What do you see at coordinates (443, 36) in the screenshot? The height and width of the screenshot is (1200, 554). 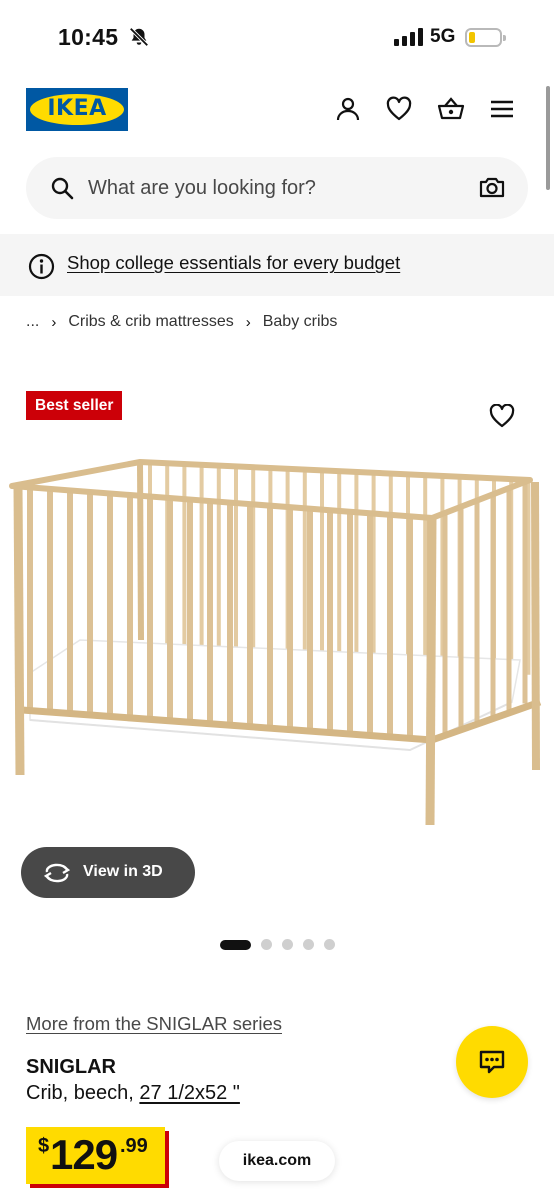 I see `network-label: 5G` at bounding box center [443, 36].